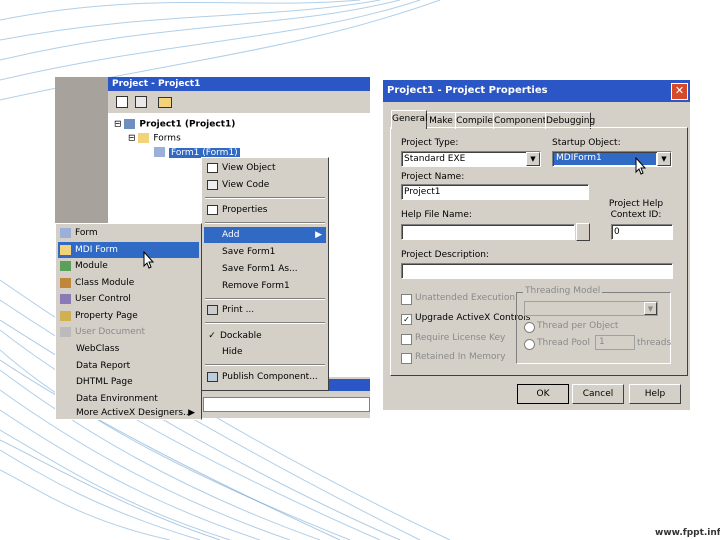 The height and width of the screenshot is (540, 720). What do you see at coordinates (430, 143) in the screenshot?
I see `project-type-label: Project Type:` at bounding box center [430, 143].